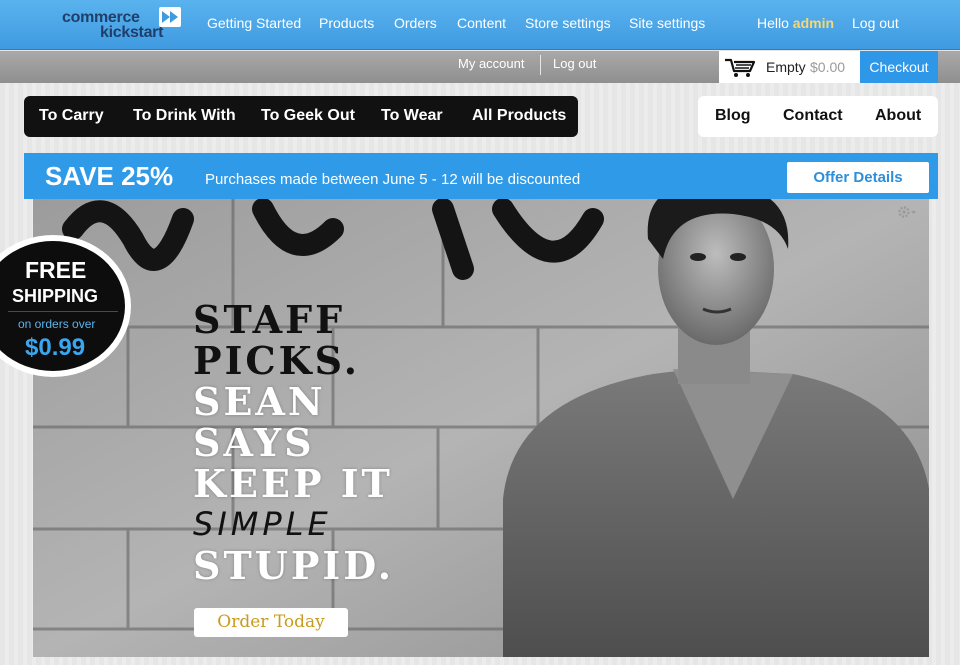 This screenshot has height=665, width=960. Describe the element at coordinates (71, 116) in the screenshot. I see `category-to-carry: To Carry` at that location.